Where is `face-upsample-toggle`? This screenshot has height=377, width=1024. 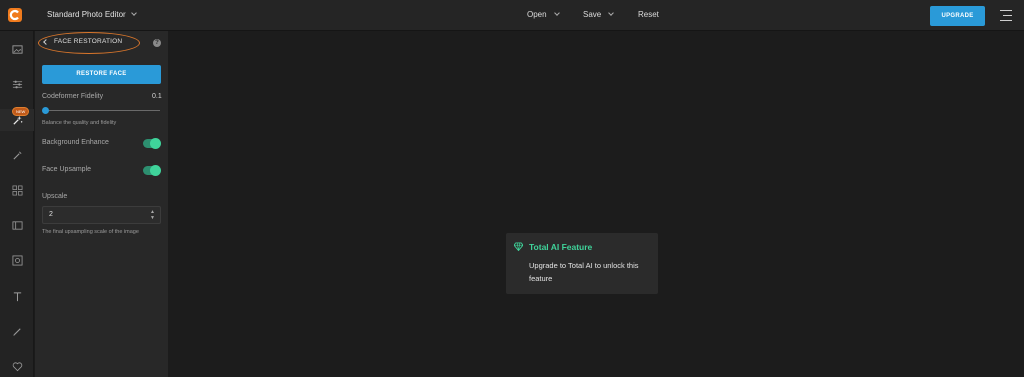
face-upsample-toggle is located at coordinates (152, 170).